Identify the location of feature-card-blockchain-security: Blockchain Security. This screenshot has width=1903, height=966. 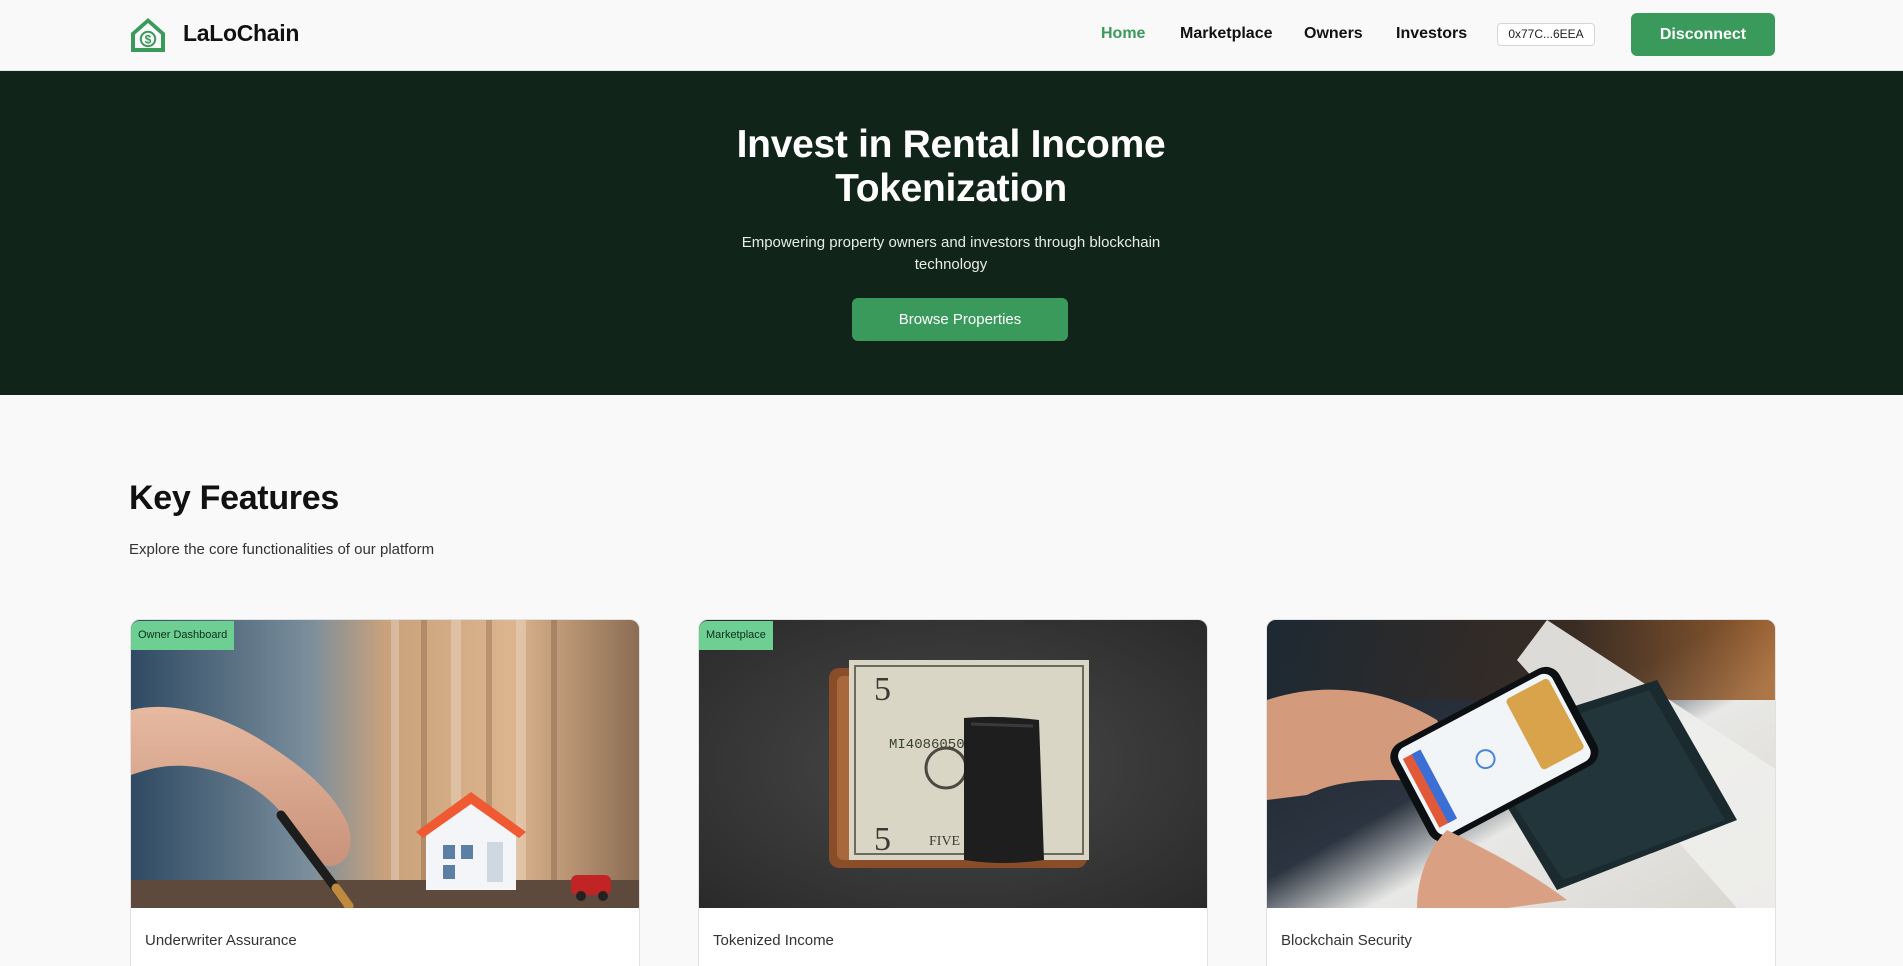
(1521, 792).